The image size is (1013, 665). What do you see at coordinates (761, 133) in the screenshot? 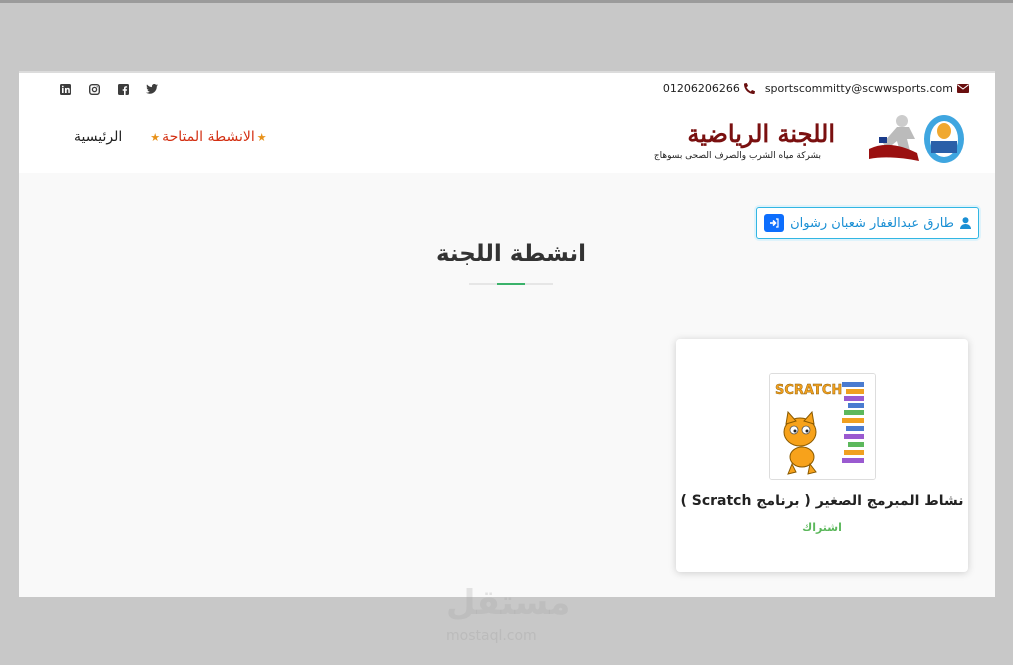
I see `logo-title: اللجنة الرياضية` at bounding box center [761, 133].